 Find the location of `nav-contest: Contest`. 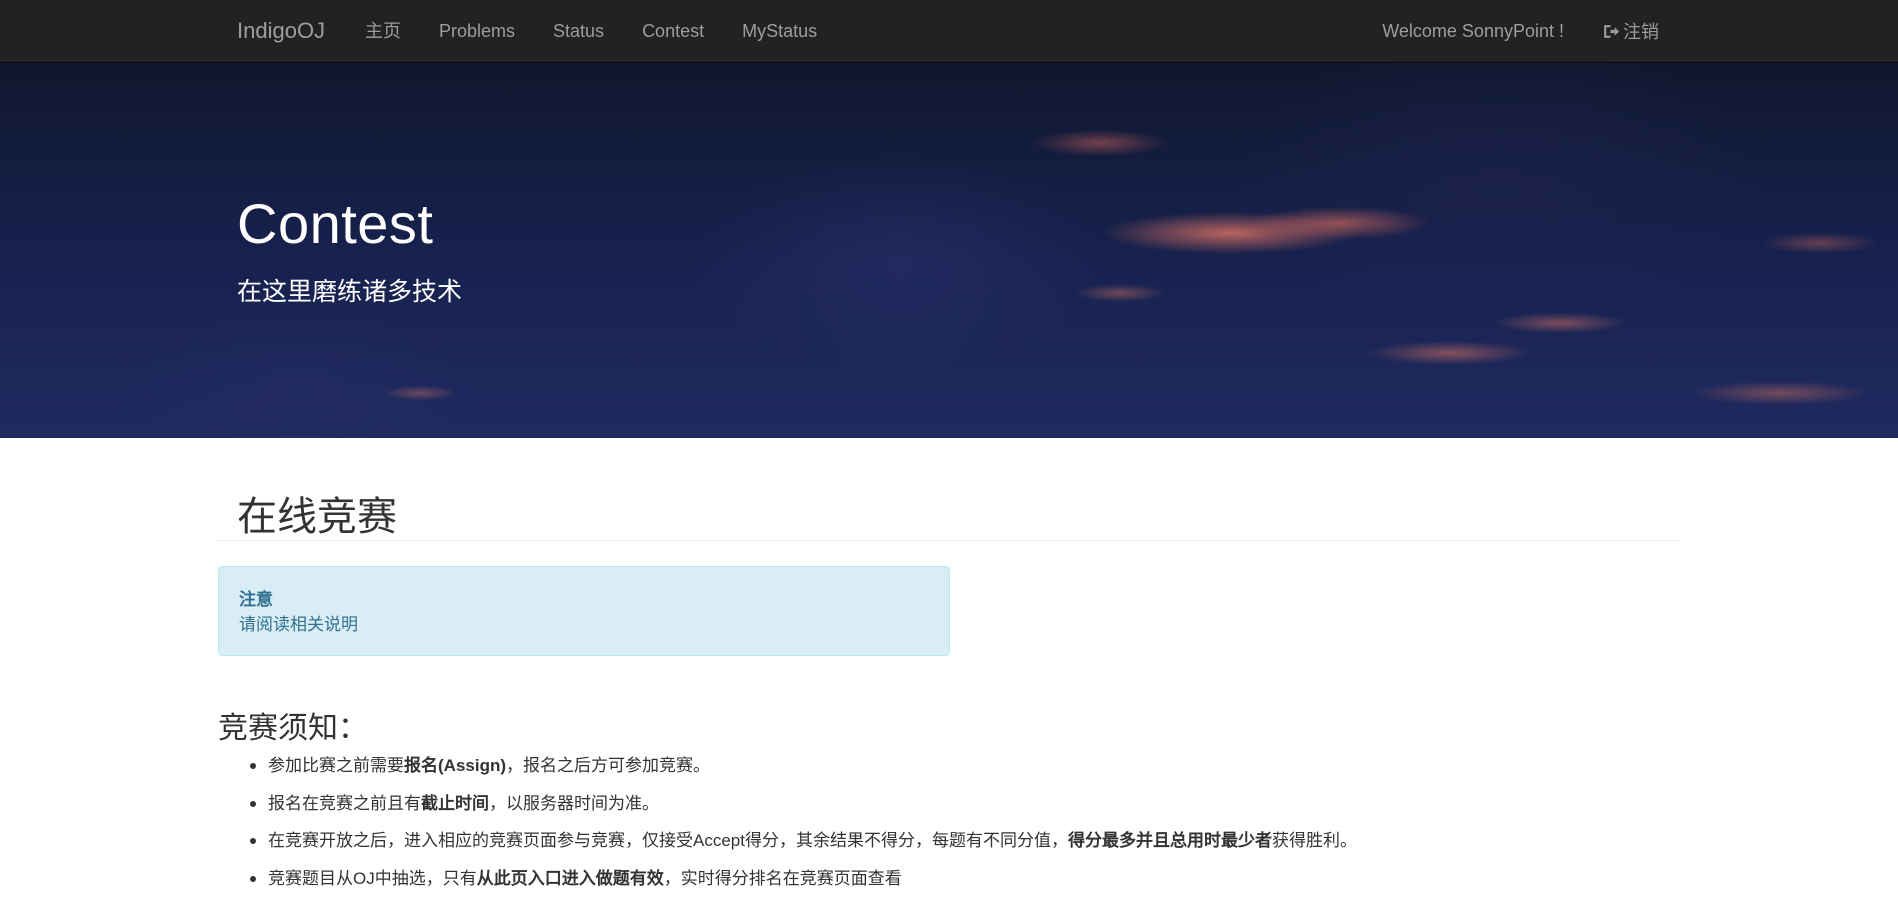

nav-contest: Contest is located at coordinates (673, 31).